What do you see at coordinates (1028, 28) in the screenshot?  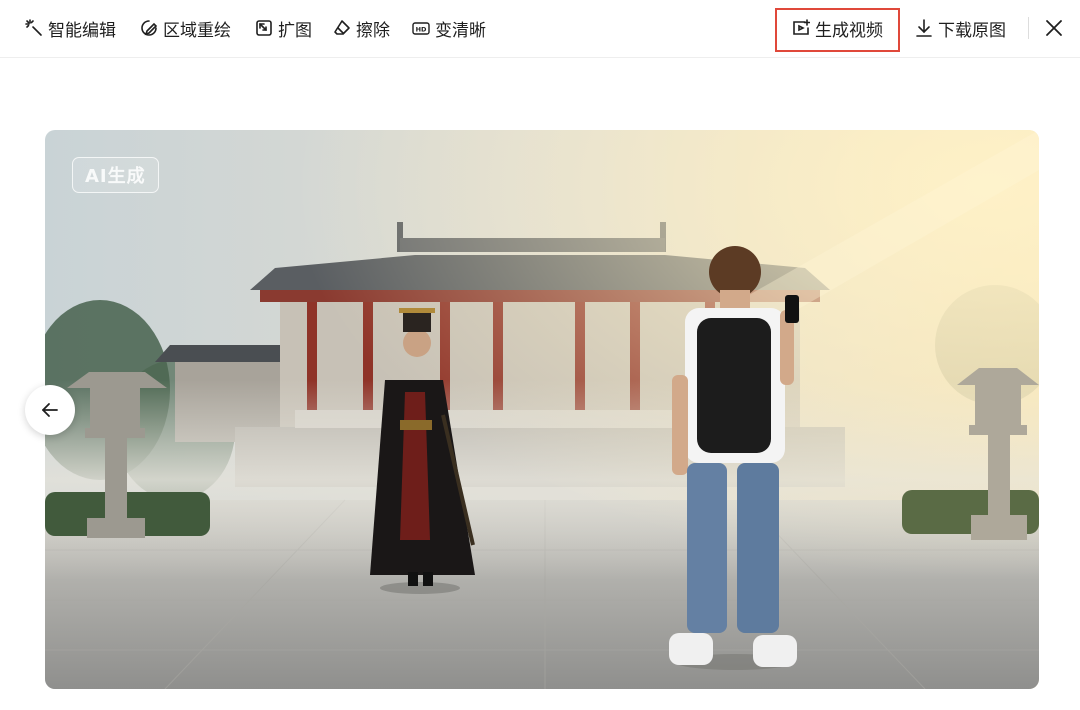 I see `toolbar-divider` at bounding box center [1028, 28].